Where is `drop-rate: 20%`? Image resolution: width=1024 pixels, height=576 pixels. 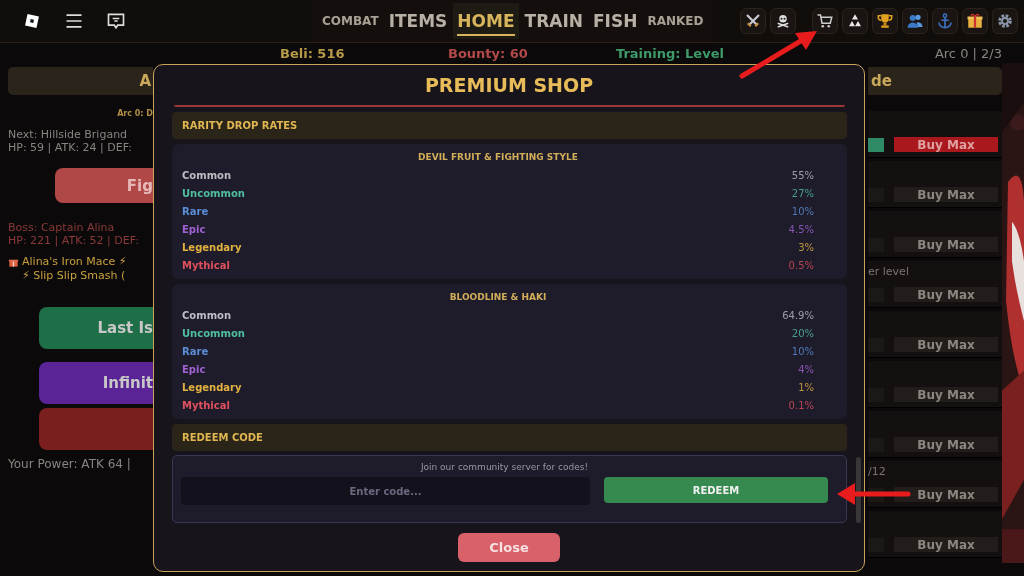 drop-rate: 20% is located at coordinates (802, 333).